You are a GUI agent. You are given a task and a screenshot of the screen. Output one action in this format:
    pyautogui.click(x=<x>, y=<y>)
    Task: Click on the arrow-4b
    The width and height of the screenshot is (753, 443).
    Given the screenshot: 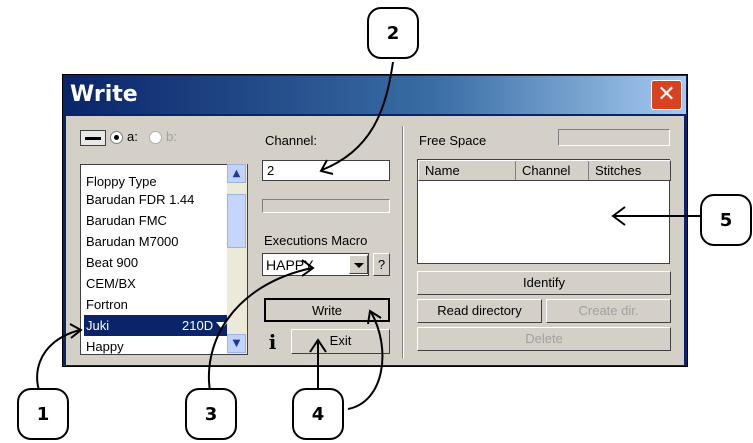 What is the action you would take?
    pyautogui.click(x=365, y=360)
    